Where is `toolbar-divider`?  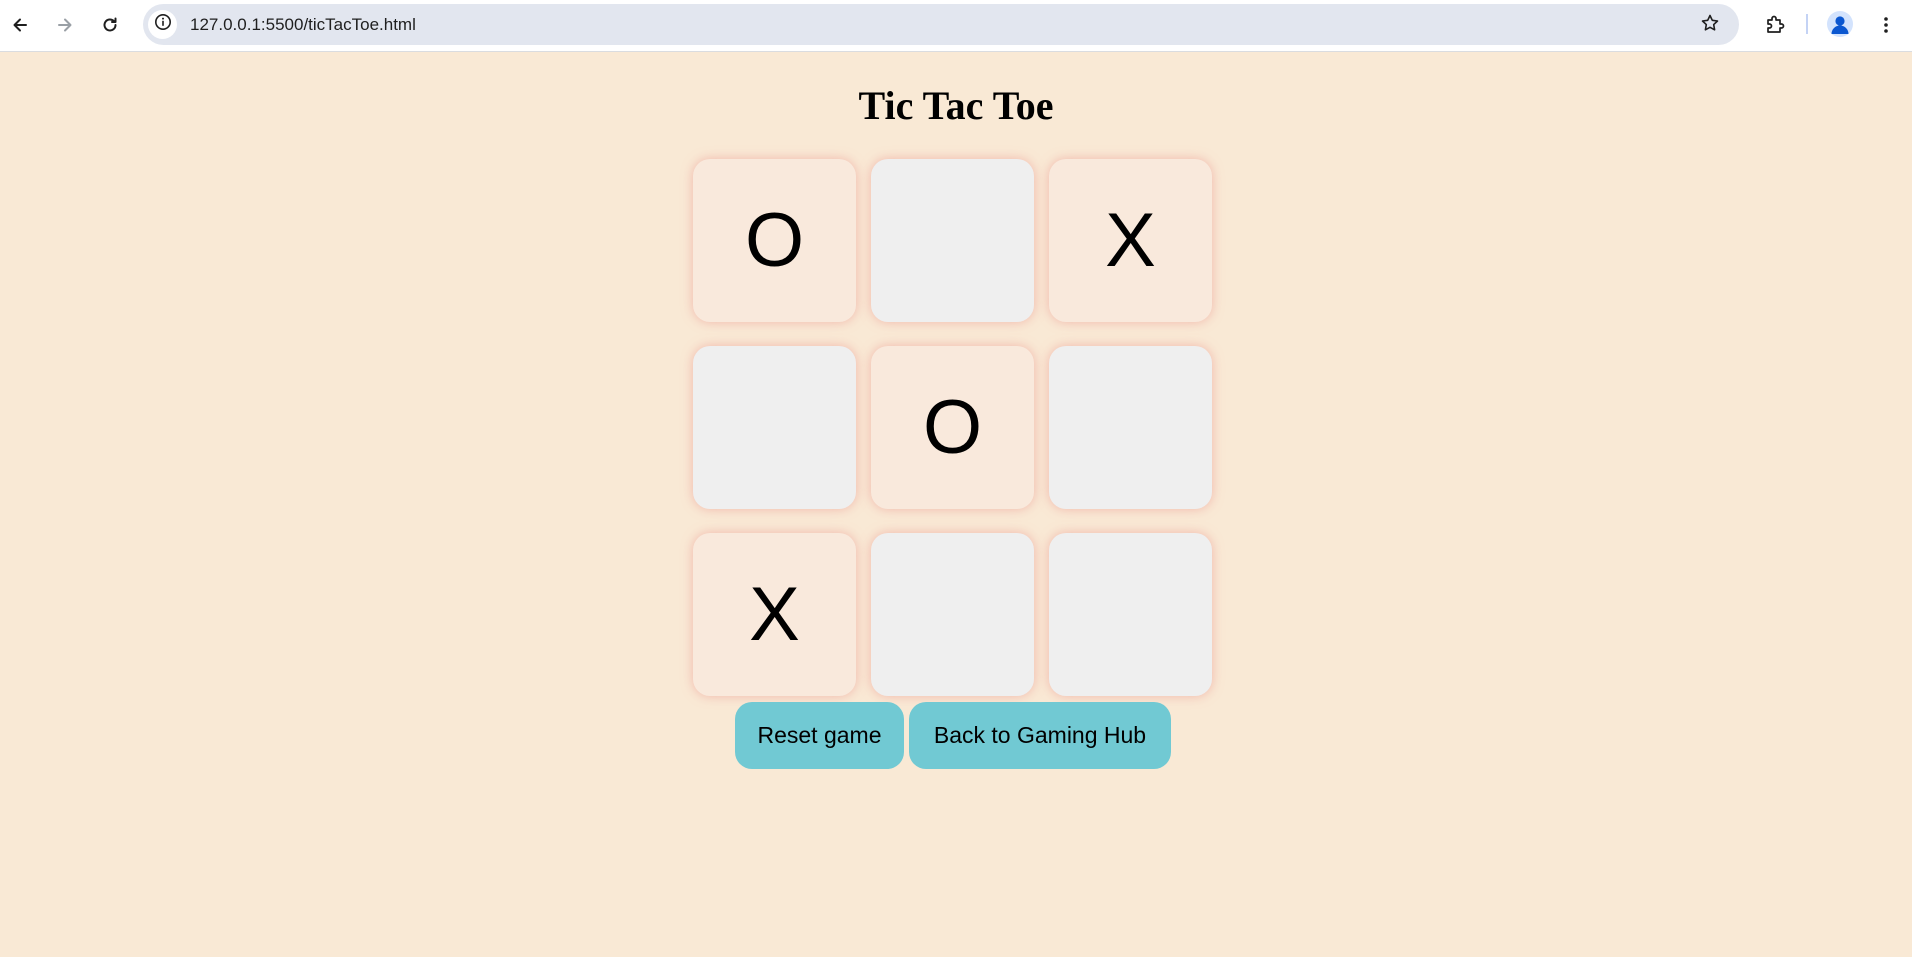 toolbar-divider is located at coordinates (1807, 24).